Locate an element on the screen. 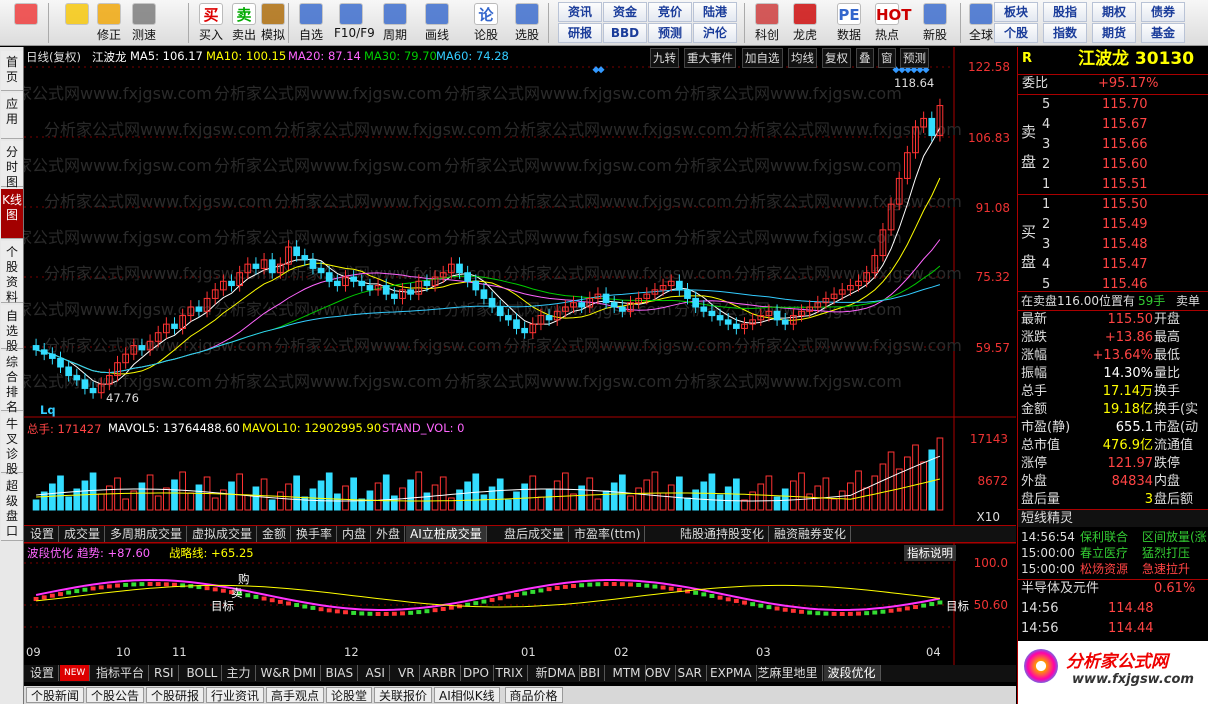 The height and width of the screenshot is (704, 1208). indicator-help-button: 指标说明 is located at coordinates (930, 553).